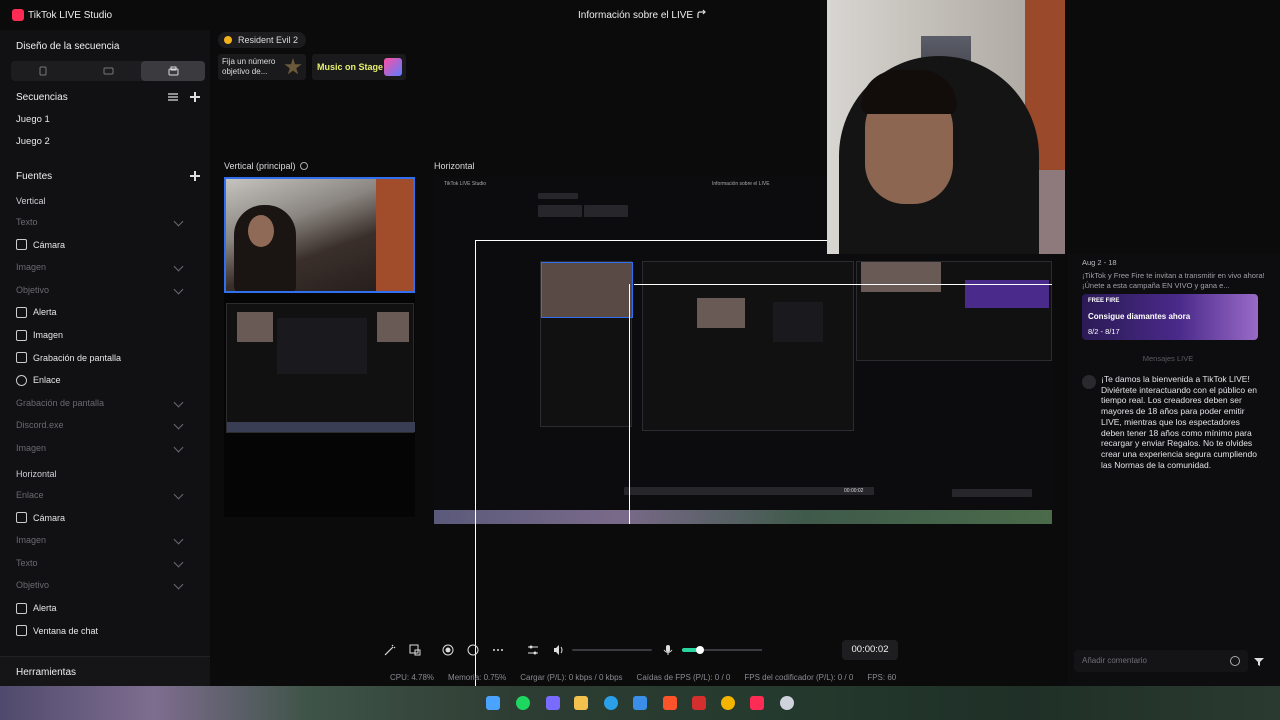 The image size is (1280, 720). I want to click on add-sequence-icon, so click(195, 97).